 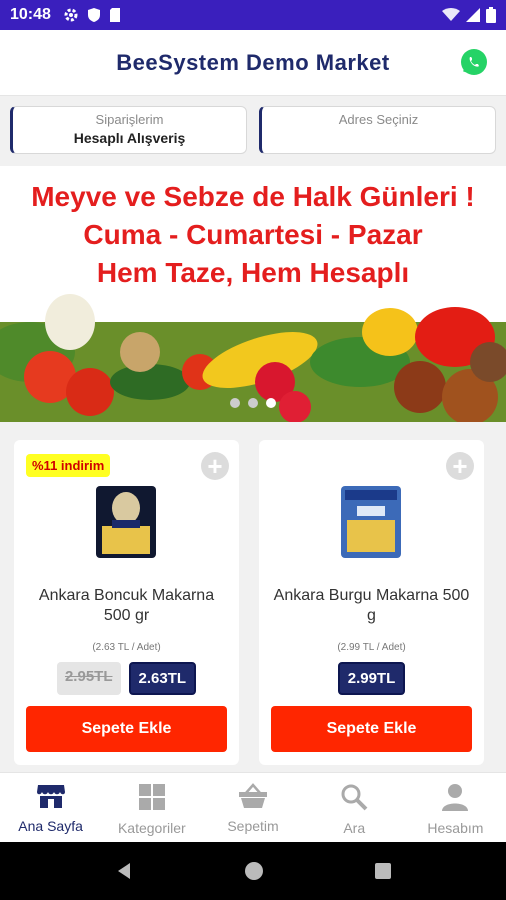 What do you see at coordinates (378, 119) in the screenshot?
I see `address-selector-label: Adres Seçiniz` at bounding box center [378, 119].